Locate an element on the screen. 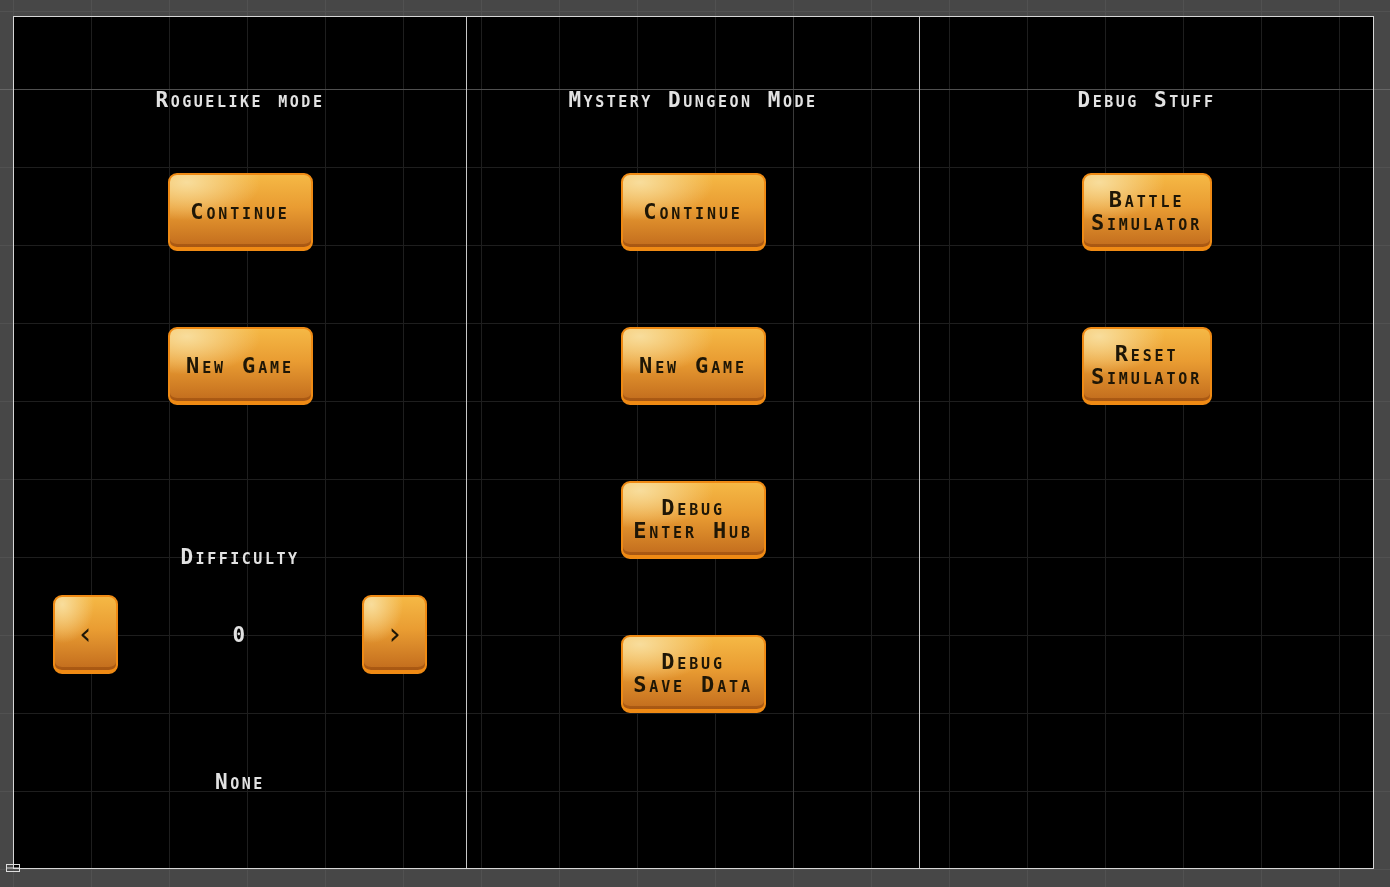 Image resolution: width=1390 pixels, height=887 pixels. decrease-button: ‹ is located at coordinates (85, 634).